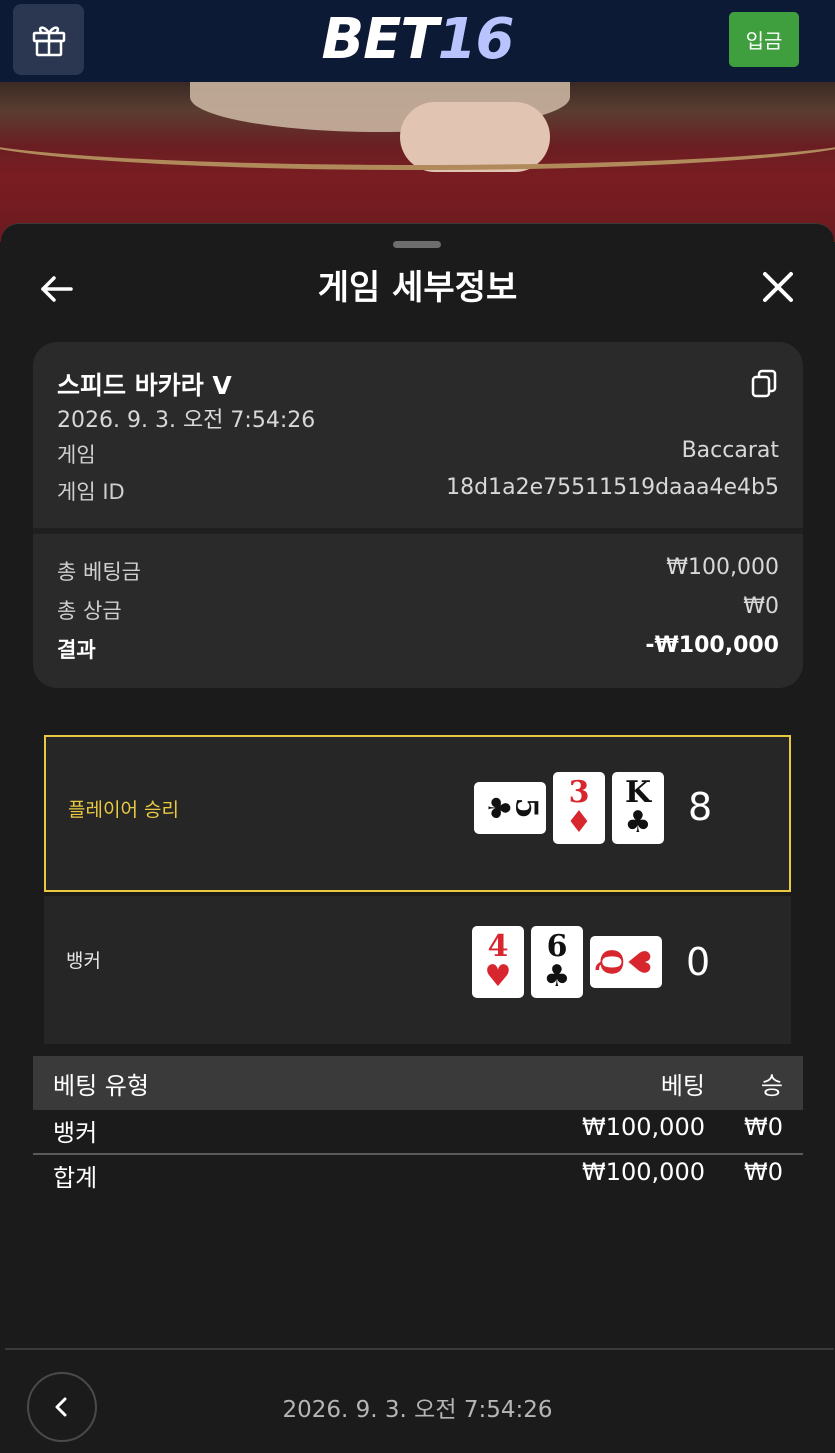  I want to click on header-bet-amount: 베팅, so click(682, 1086).